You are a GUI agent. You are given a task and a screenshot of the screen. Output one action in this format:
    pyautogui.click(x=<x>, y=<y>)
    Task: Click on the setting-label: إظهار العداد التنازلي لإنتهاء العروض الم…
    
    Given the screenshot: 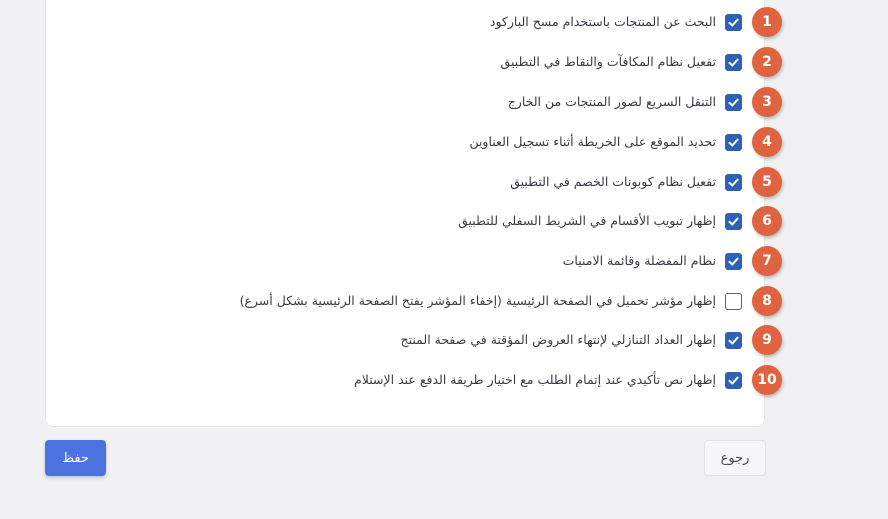 What is the action you would take?
    pyautogui.click(x=558, y=339)
    